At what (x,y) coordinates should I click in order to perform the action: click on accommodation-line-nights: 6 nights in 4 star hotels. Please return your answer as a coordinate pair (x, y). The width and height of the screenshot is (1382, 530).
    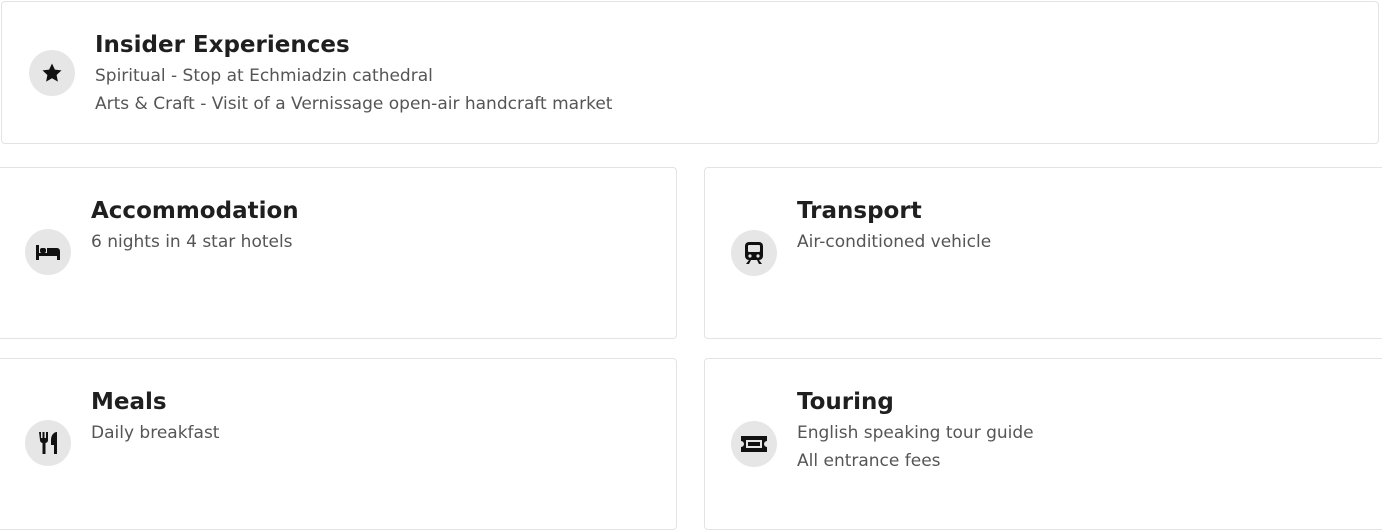
    Looking at the image, I should click on (192, 242).